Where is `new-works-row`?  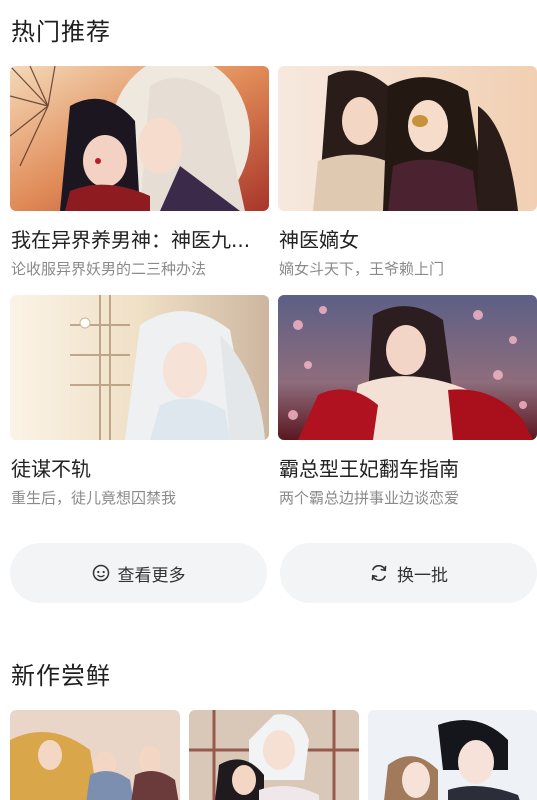 new-works-row is located at coordinates (273, 755).